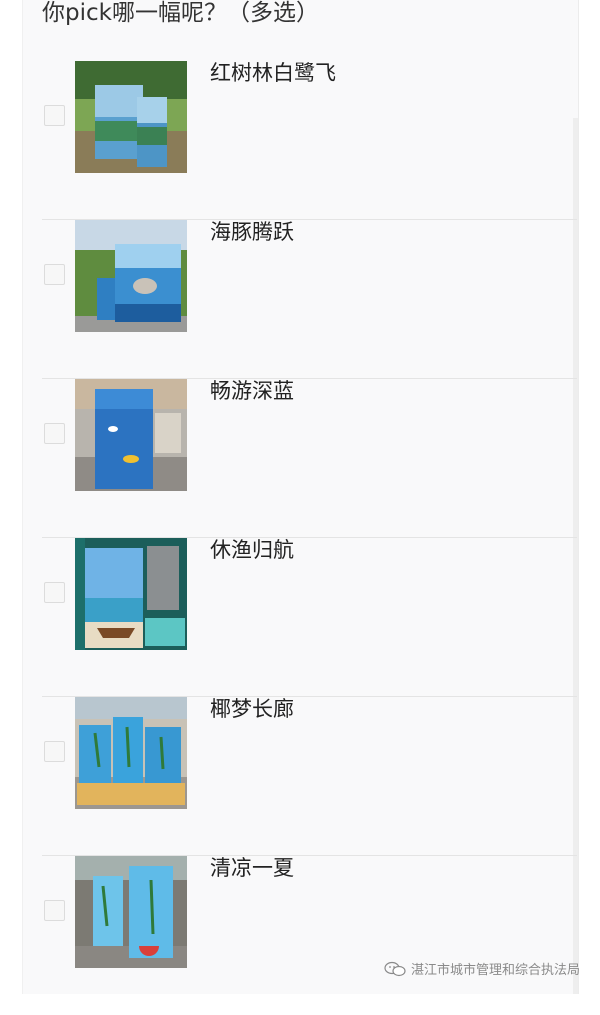 The image size is (600, 1015). I want to click on watermark-text: 湛江市城市管理和综合执法局, so click(495, 970).